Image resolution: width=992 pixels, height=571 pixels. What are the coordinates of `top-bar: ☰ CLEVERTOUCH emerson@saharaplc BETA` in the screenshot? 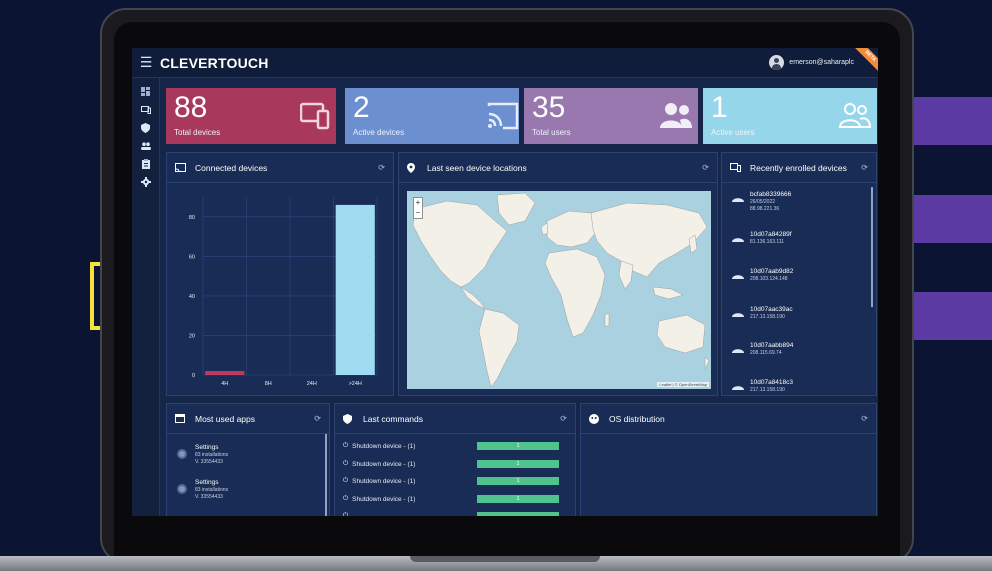 It's located at (505, 63).